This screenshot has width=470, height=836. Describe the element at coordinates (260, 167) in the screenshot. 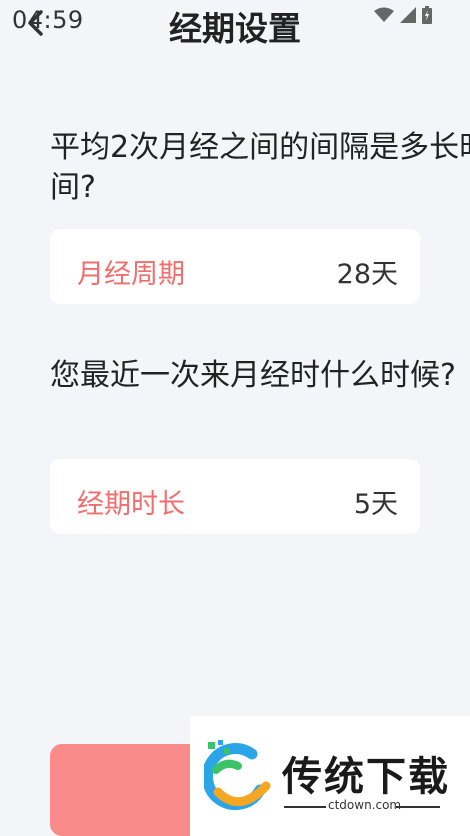

I see `cycle-question: 平均2次月经之间的间隔是多长时间?` at that location.